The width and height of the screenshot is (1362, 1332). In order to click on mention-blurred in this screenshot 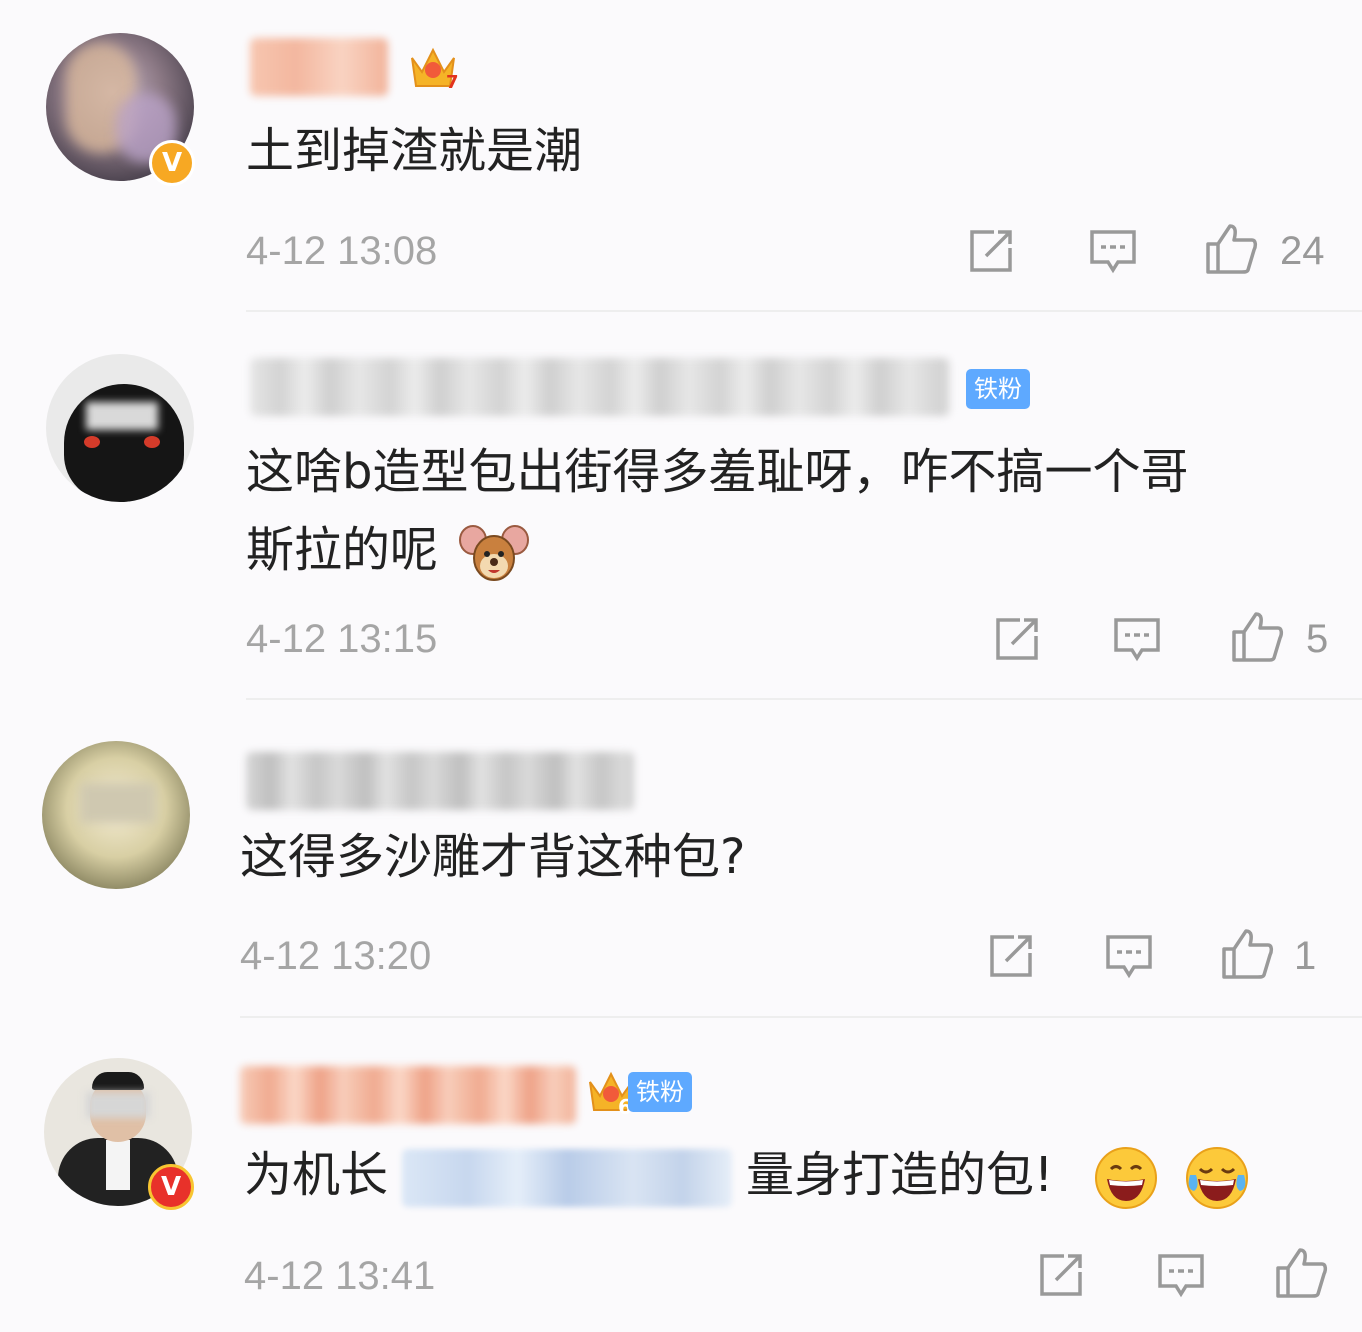, I will do `click(567, 1178)`.